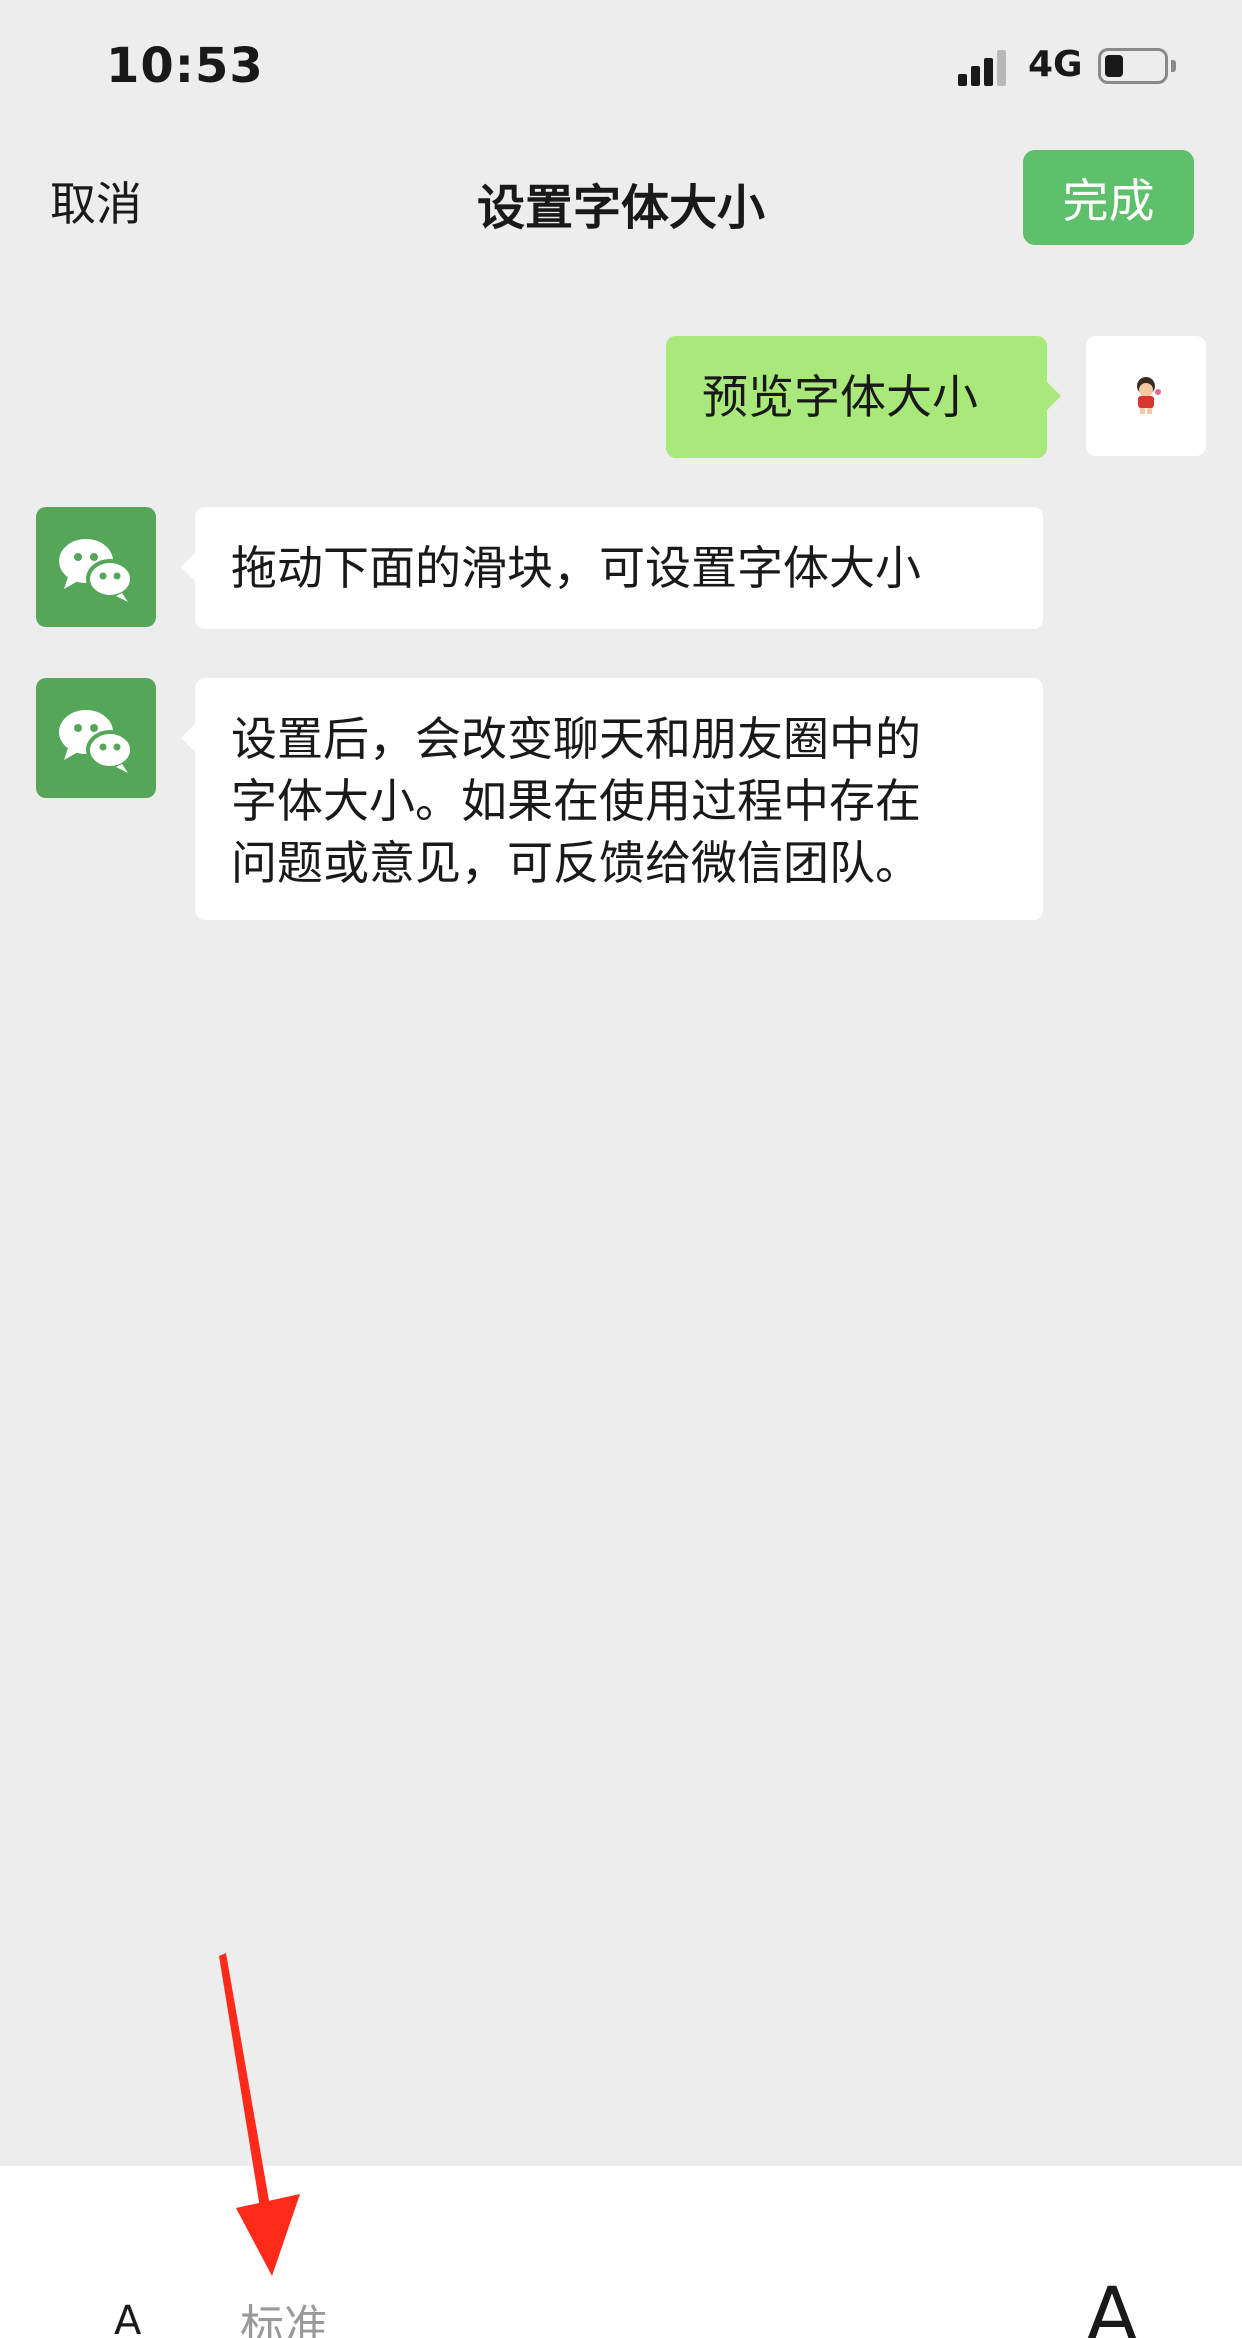 Image resolution: width=1242 pixels, height=2338 pixels. I want to click on signal-strength-icon, so click(984, 68).